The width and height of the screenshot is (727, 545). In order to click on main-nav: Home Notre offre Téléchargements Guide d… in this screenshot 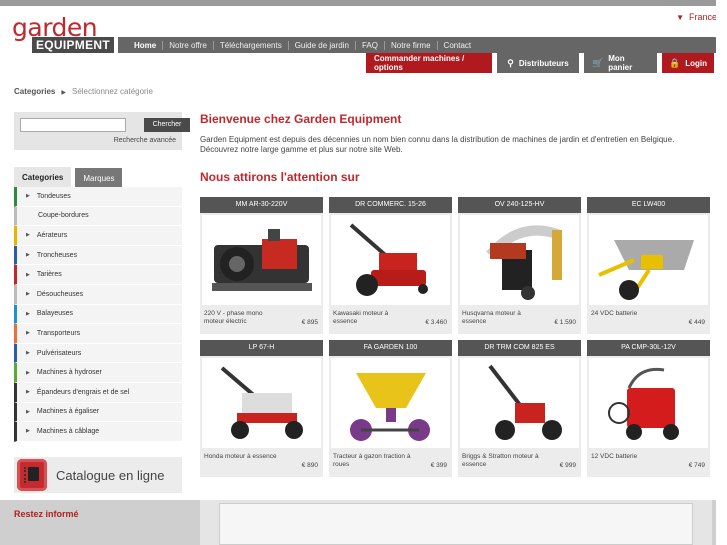, I will do `click(420, 45)`.